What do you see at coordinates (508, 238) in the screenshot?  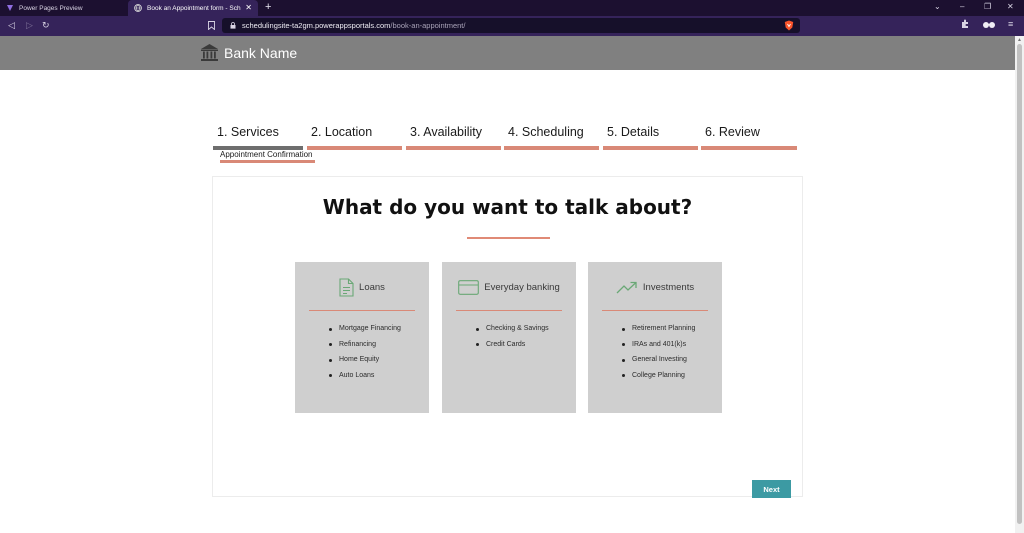 I see `title-divider` at bounding box center [508, 238].